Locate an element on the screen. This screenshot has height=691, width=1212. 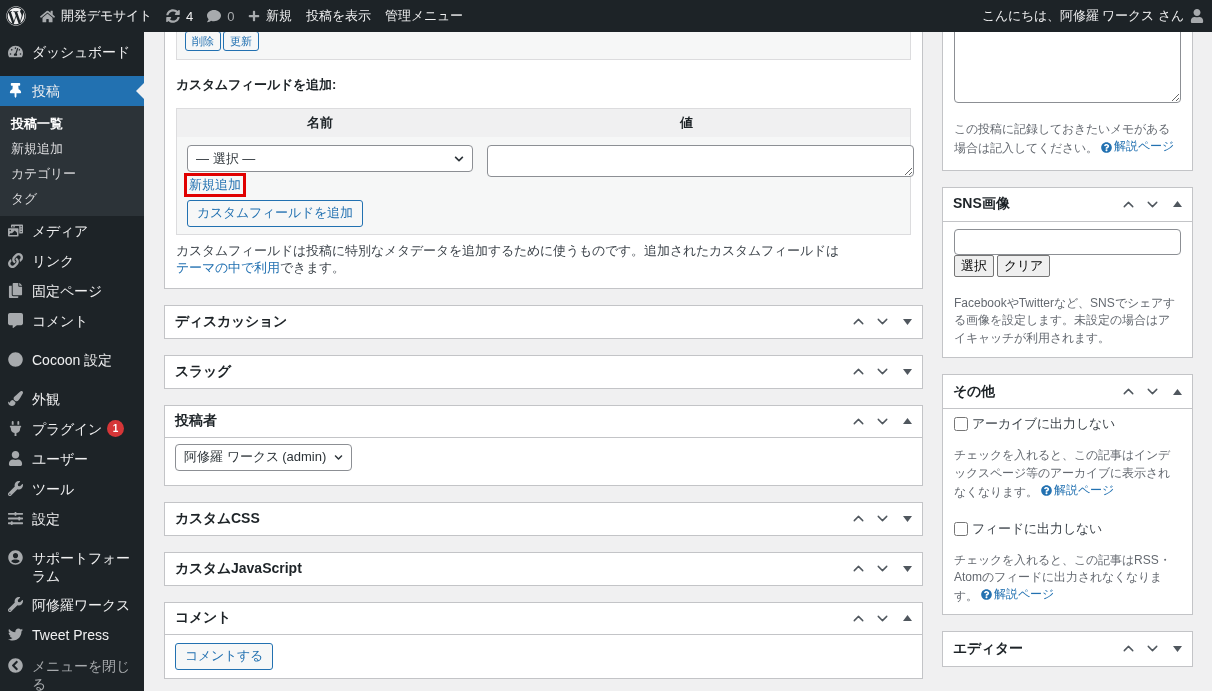
sliders-icon is located at coordinates (15, 518).